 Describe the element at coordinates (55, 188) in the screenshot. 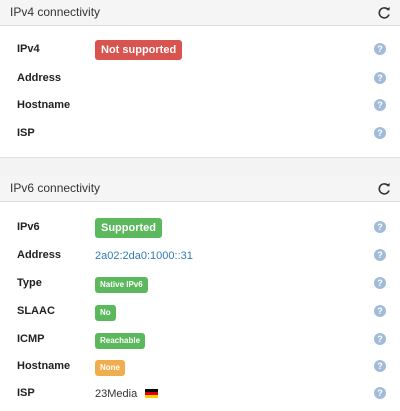

I see `ipv6-panel-title: IPv6 connectivity` at that location.